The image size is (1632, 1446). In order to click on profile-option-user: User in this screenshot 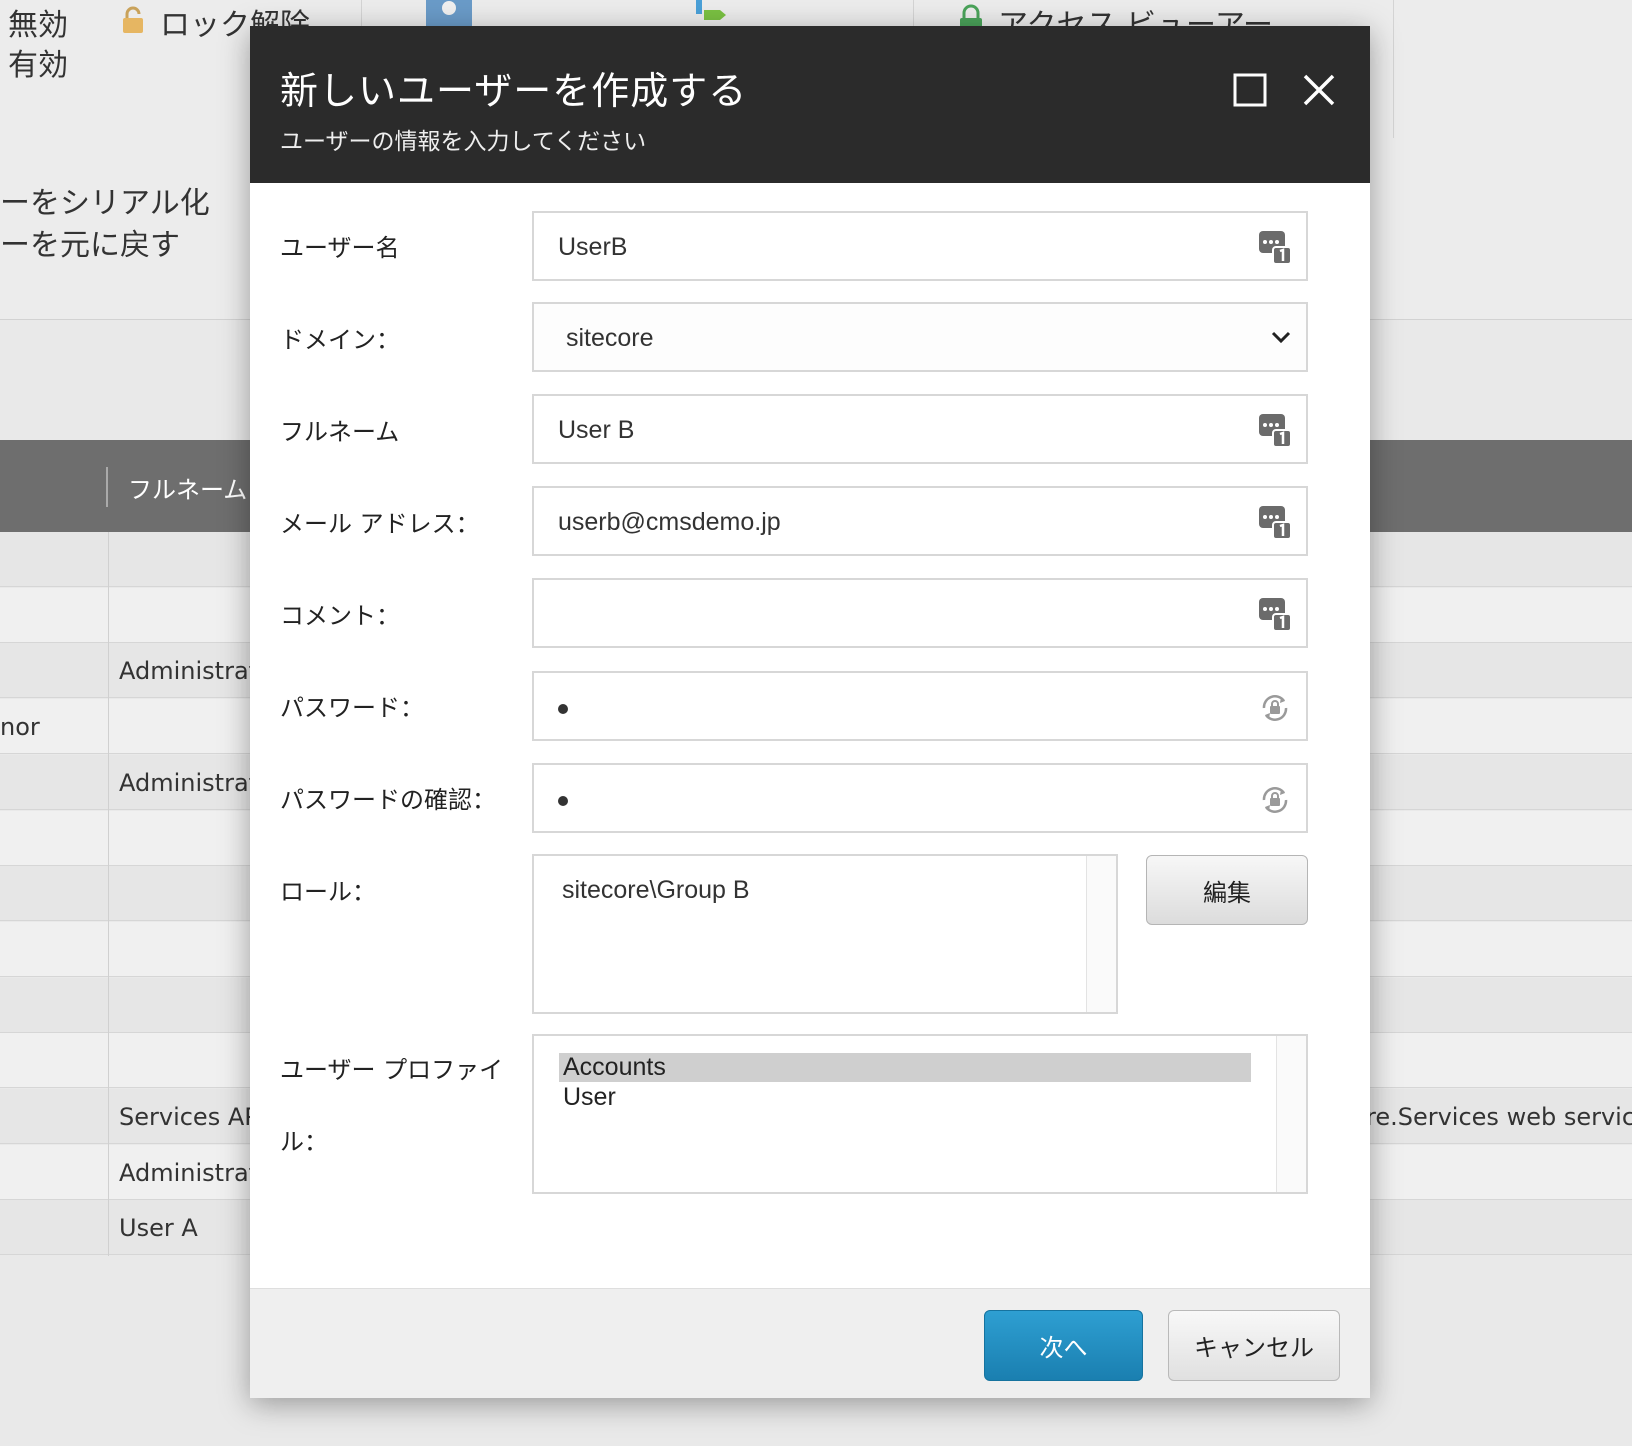, I will do `click(905, 1097)`.